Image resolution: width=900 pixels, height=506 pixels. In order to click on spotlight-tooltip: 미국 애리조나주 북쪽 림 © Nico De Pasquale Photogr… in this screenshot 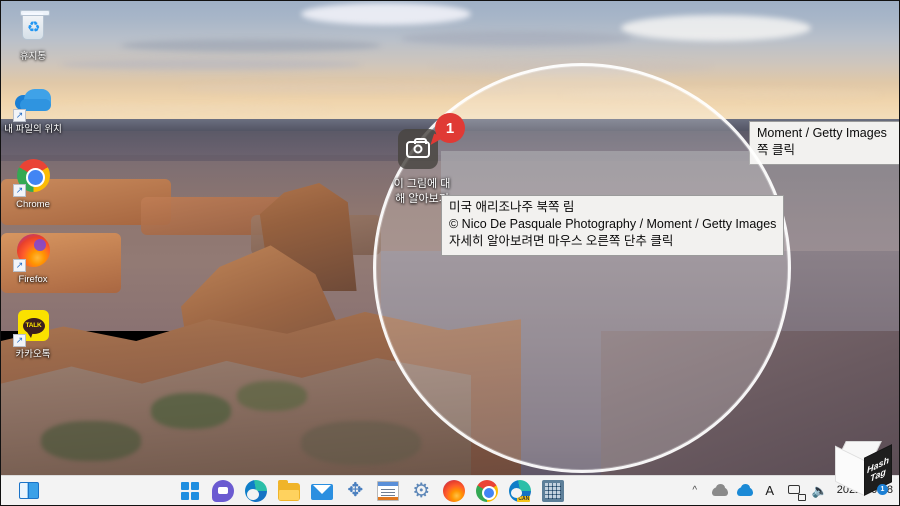, I will do `click(613, 225)`.